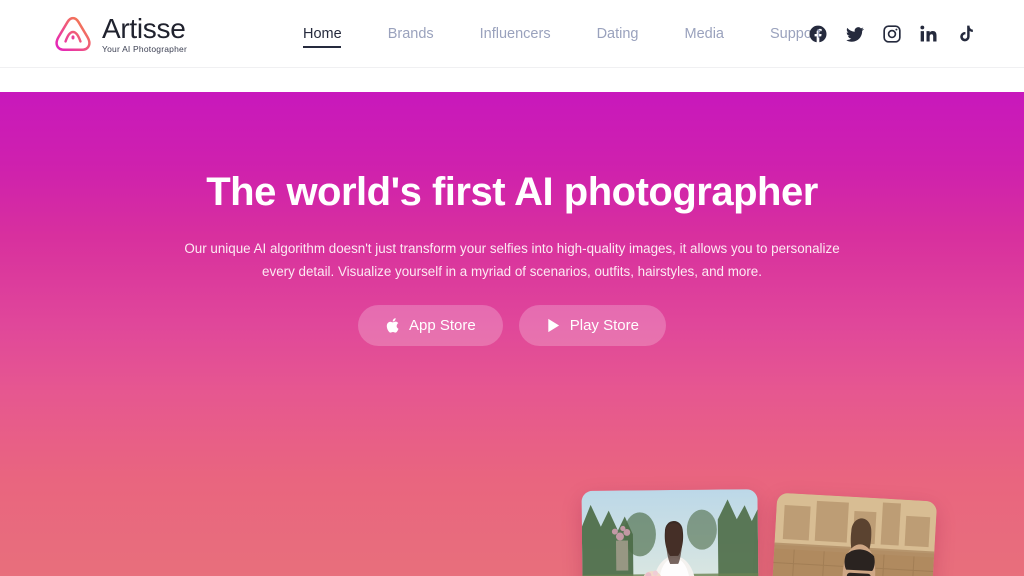  What do you see at coordinates (705, 34) in the screenshot?
I see `nav-item-media: Media` at bounding box center [705, 34].